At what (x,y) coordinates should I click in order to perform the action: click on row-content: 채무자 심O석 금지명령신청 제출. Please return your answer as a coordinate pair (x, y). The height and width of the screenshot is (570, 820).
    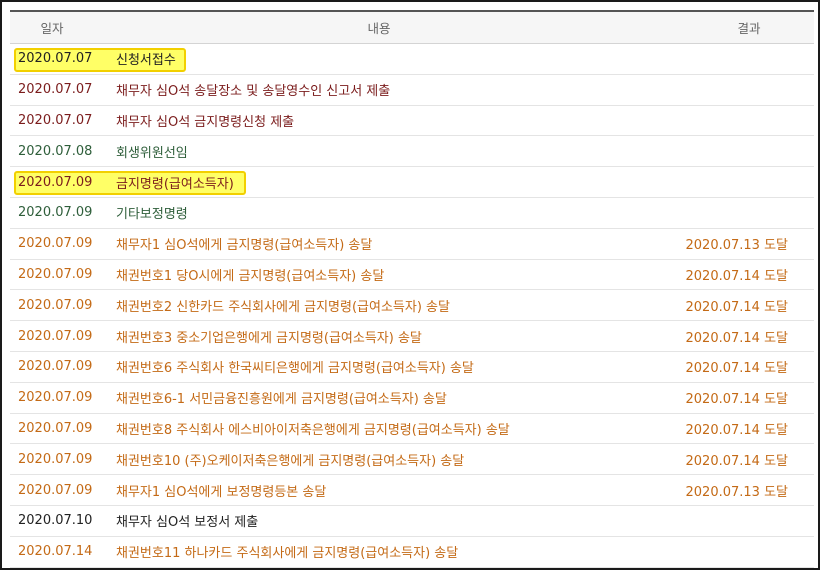
    Looking at the image, I should click on (205, 122).